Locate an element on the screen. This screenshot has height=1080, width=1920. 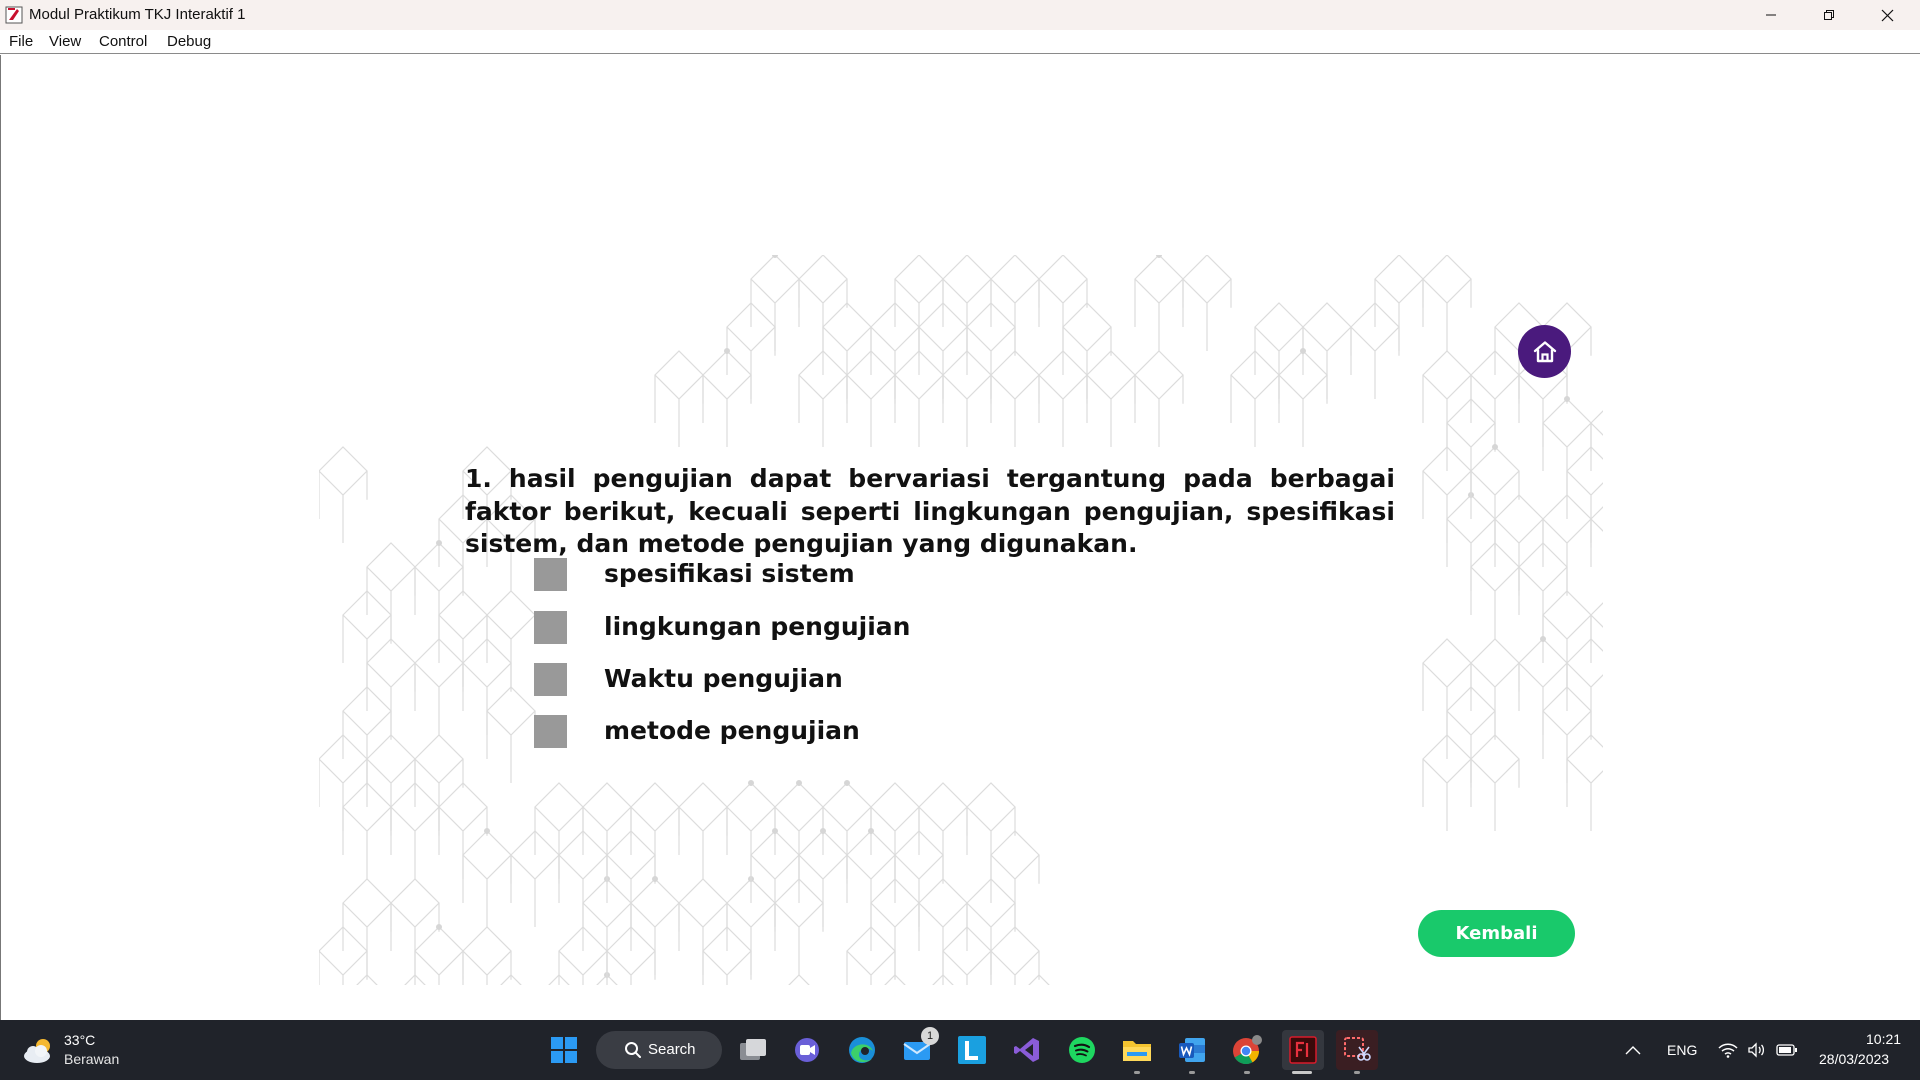
language-indicator: ENG is located at coordinates (1682, 1050).